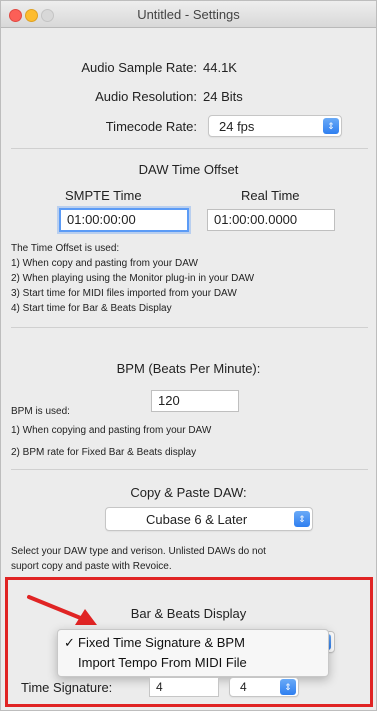 Image resolution: width=377 pixels, height=711 pixels. Describe the element at coordinates (270, 195) in the screenshot. I see `real-time-header: Real Time` at that location.